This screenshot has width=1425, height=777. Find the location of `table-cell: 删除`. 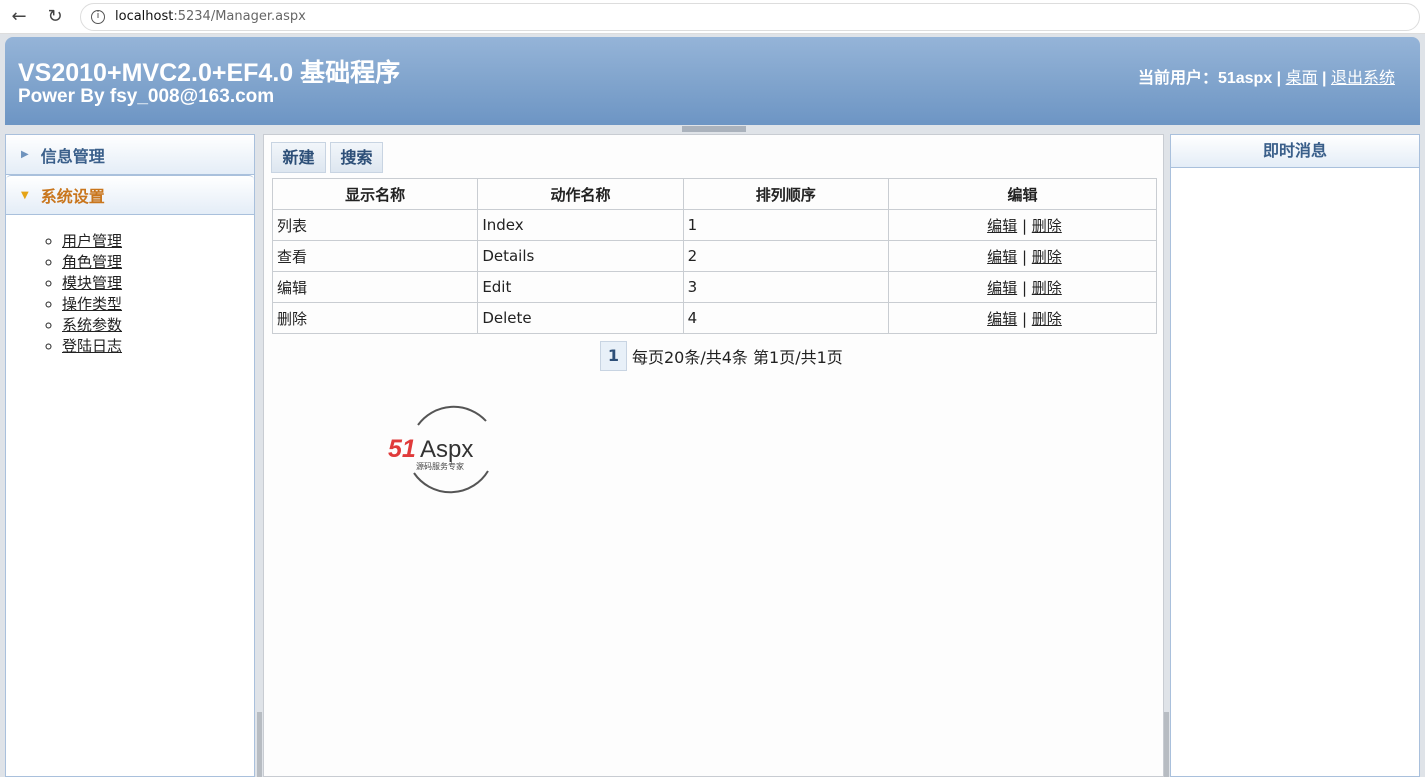

table-cell: 删除 is located at coordinates (375, 318).